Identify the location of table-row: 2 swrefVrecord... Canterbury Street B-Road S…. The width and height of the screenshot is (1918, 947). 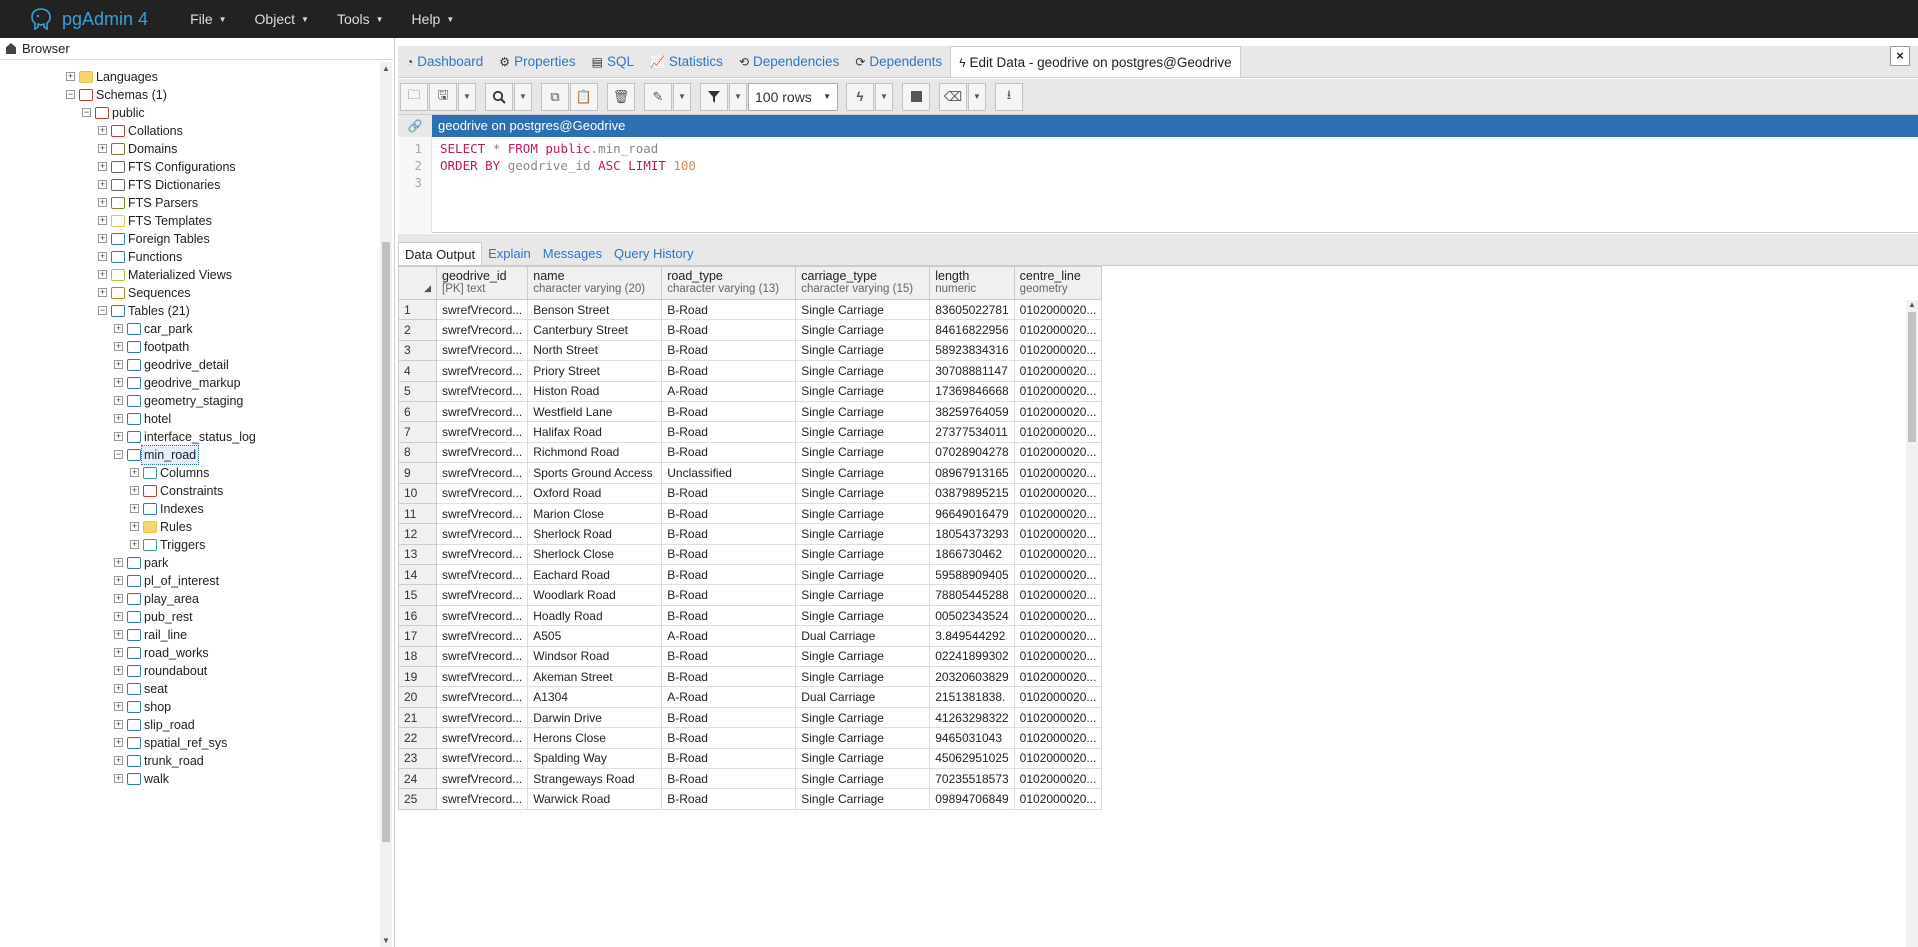
(750, 330).